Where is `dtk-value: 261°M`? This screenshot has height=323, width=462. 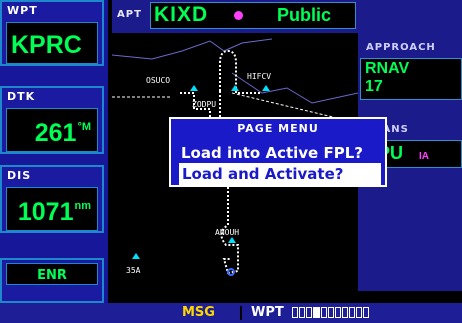
dtk-value: 261°M is located at coordinates (63, 133).